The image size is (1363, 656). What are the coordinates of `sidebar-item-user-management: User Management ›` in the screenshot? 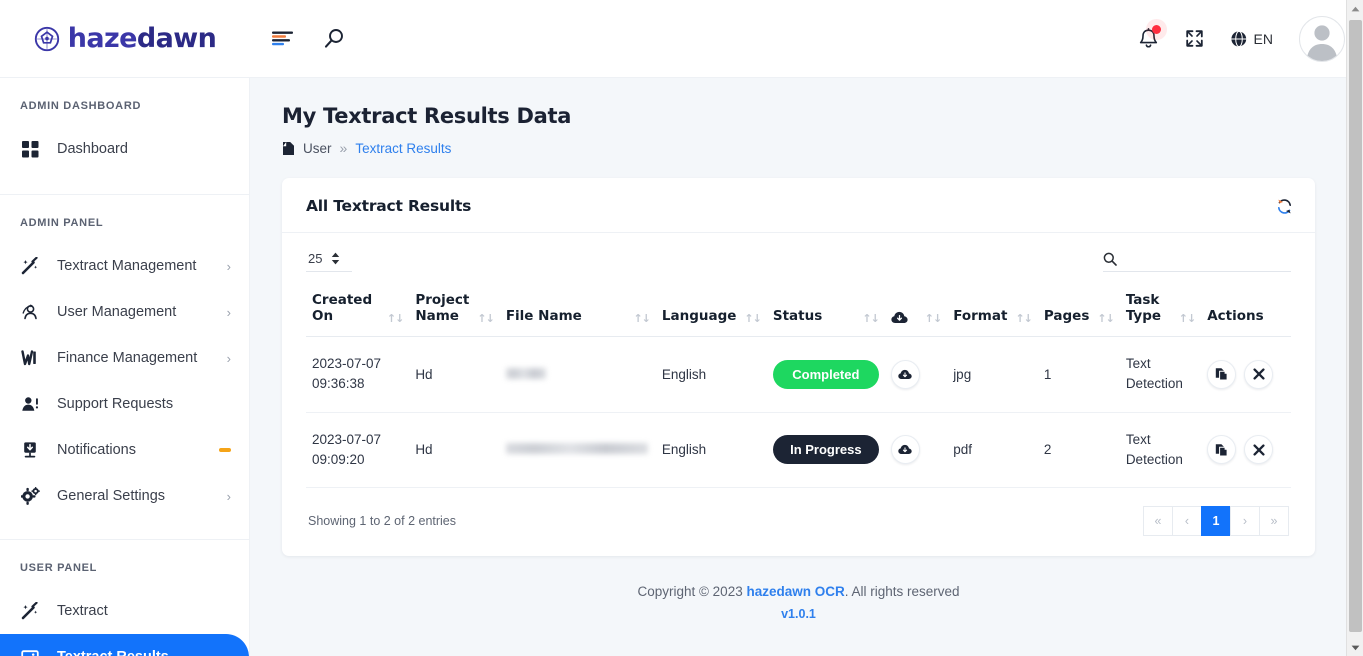 It's located at (124, 312).